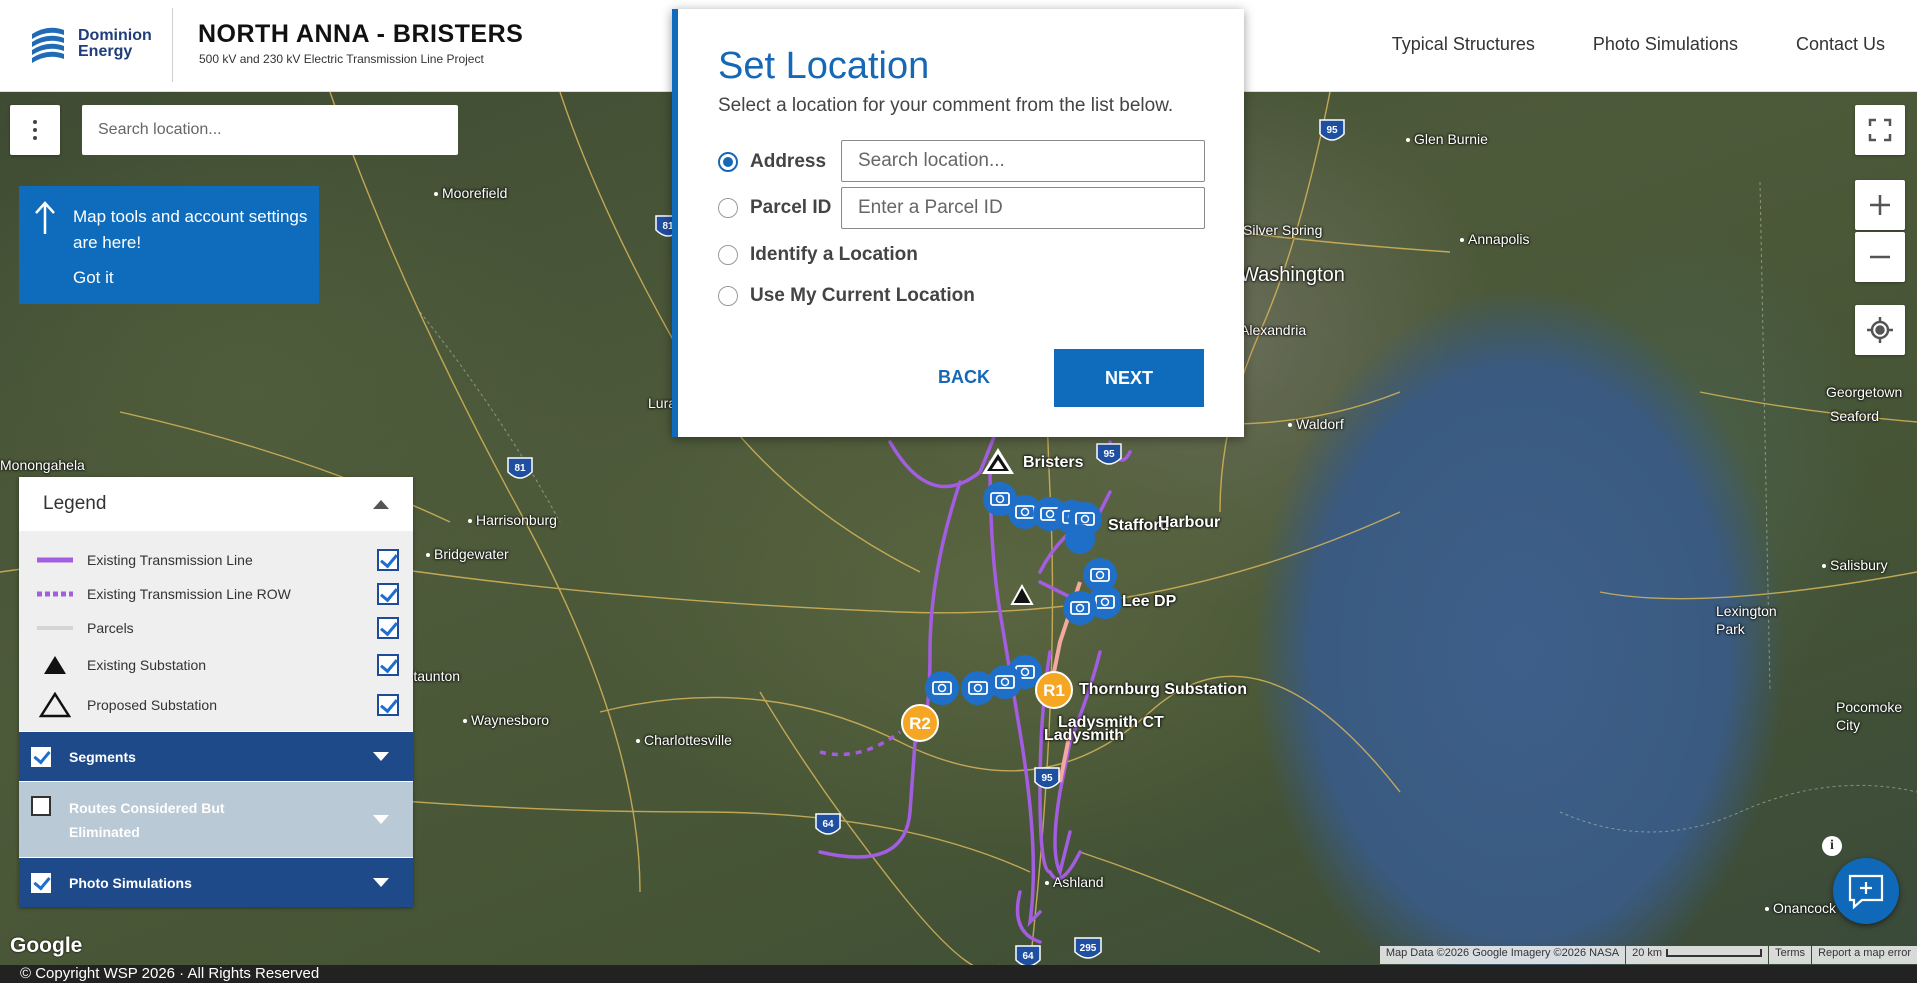 This screenshot has width=1917, height=983. Describe the element at coordinates (1665, 44) in the screenshot. I see `nav-photo-simulations: Photo Simulations` at that location.